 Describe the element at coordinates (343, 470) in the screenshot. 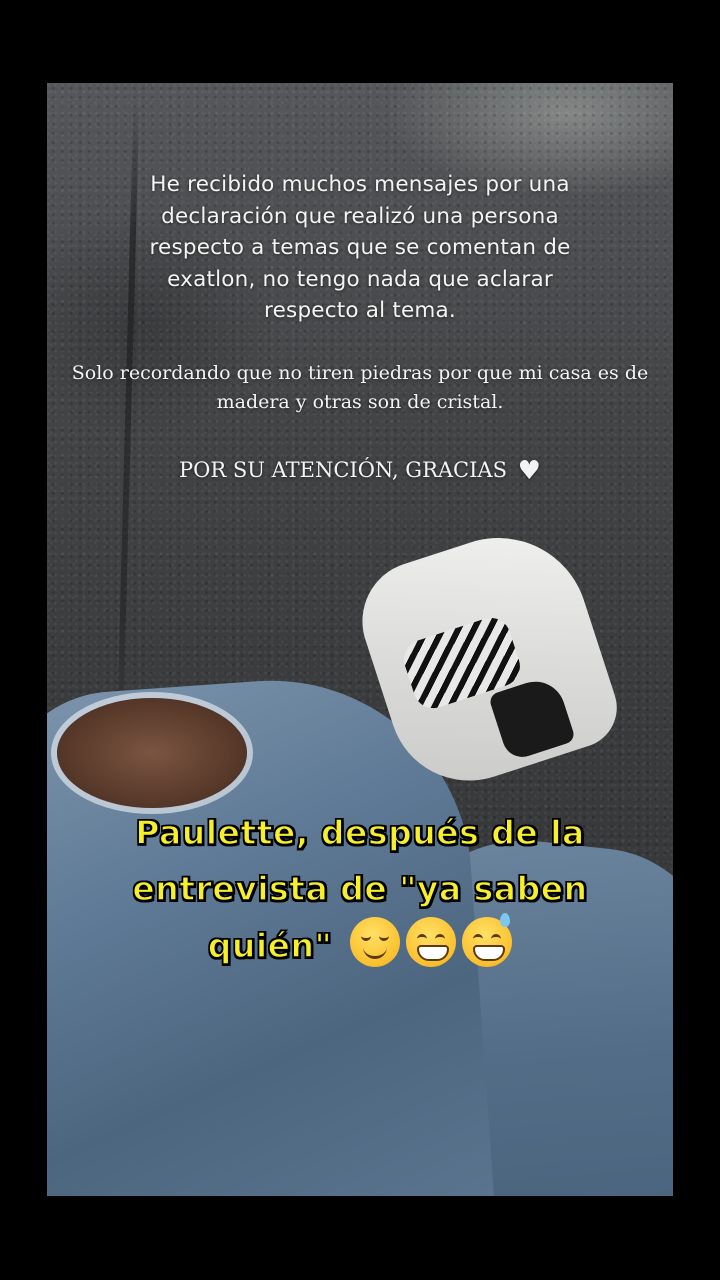

I see `story-message-3-text: POR SU ATENCIÓN, GRACIAS` at that location.